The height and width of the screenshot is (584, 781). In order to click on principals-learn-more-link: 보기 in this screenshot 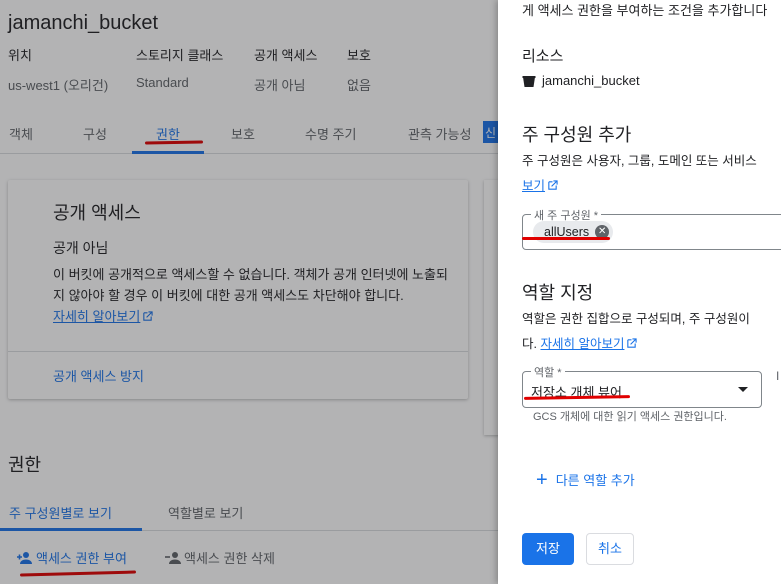, I will do `click(533, 186)`.